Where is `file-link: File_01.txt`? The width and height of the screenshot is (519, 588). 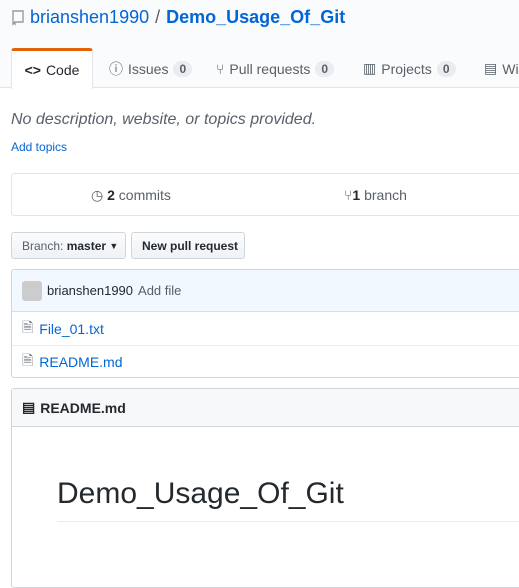
file-link: File_01.txt is located at coordinates (71, 329).